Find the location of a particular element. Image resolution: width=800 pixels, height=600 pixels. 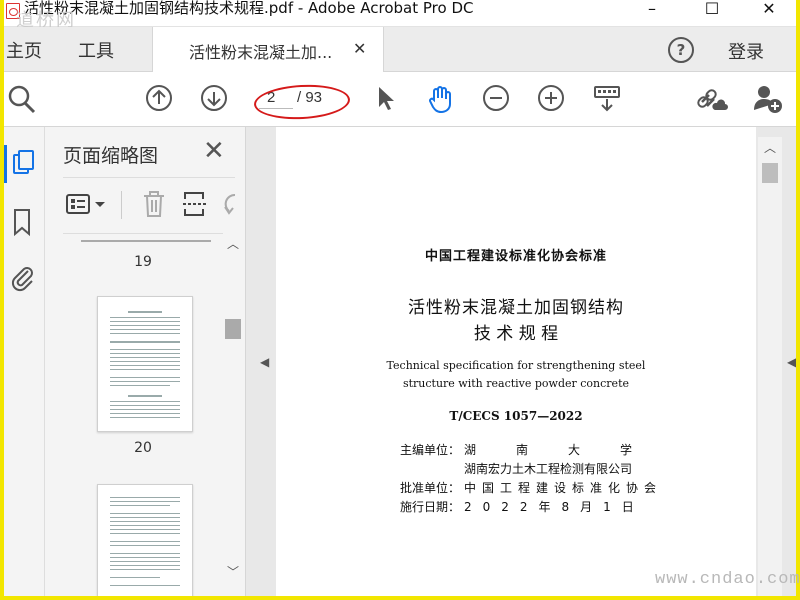

rotate-page-icon is located at coordinates (231, 204).